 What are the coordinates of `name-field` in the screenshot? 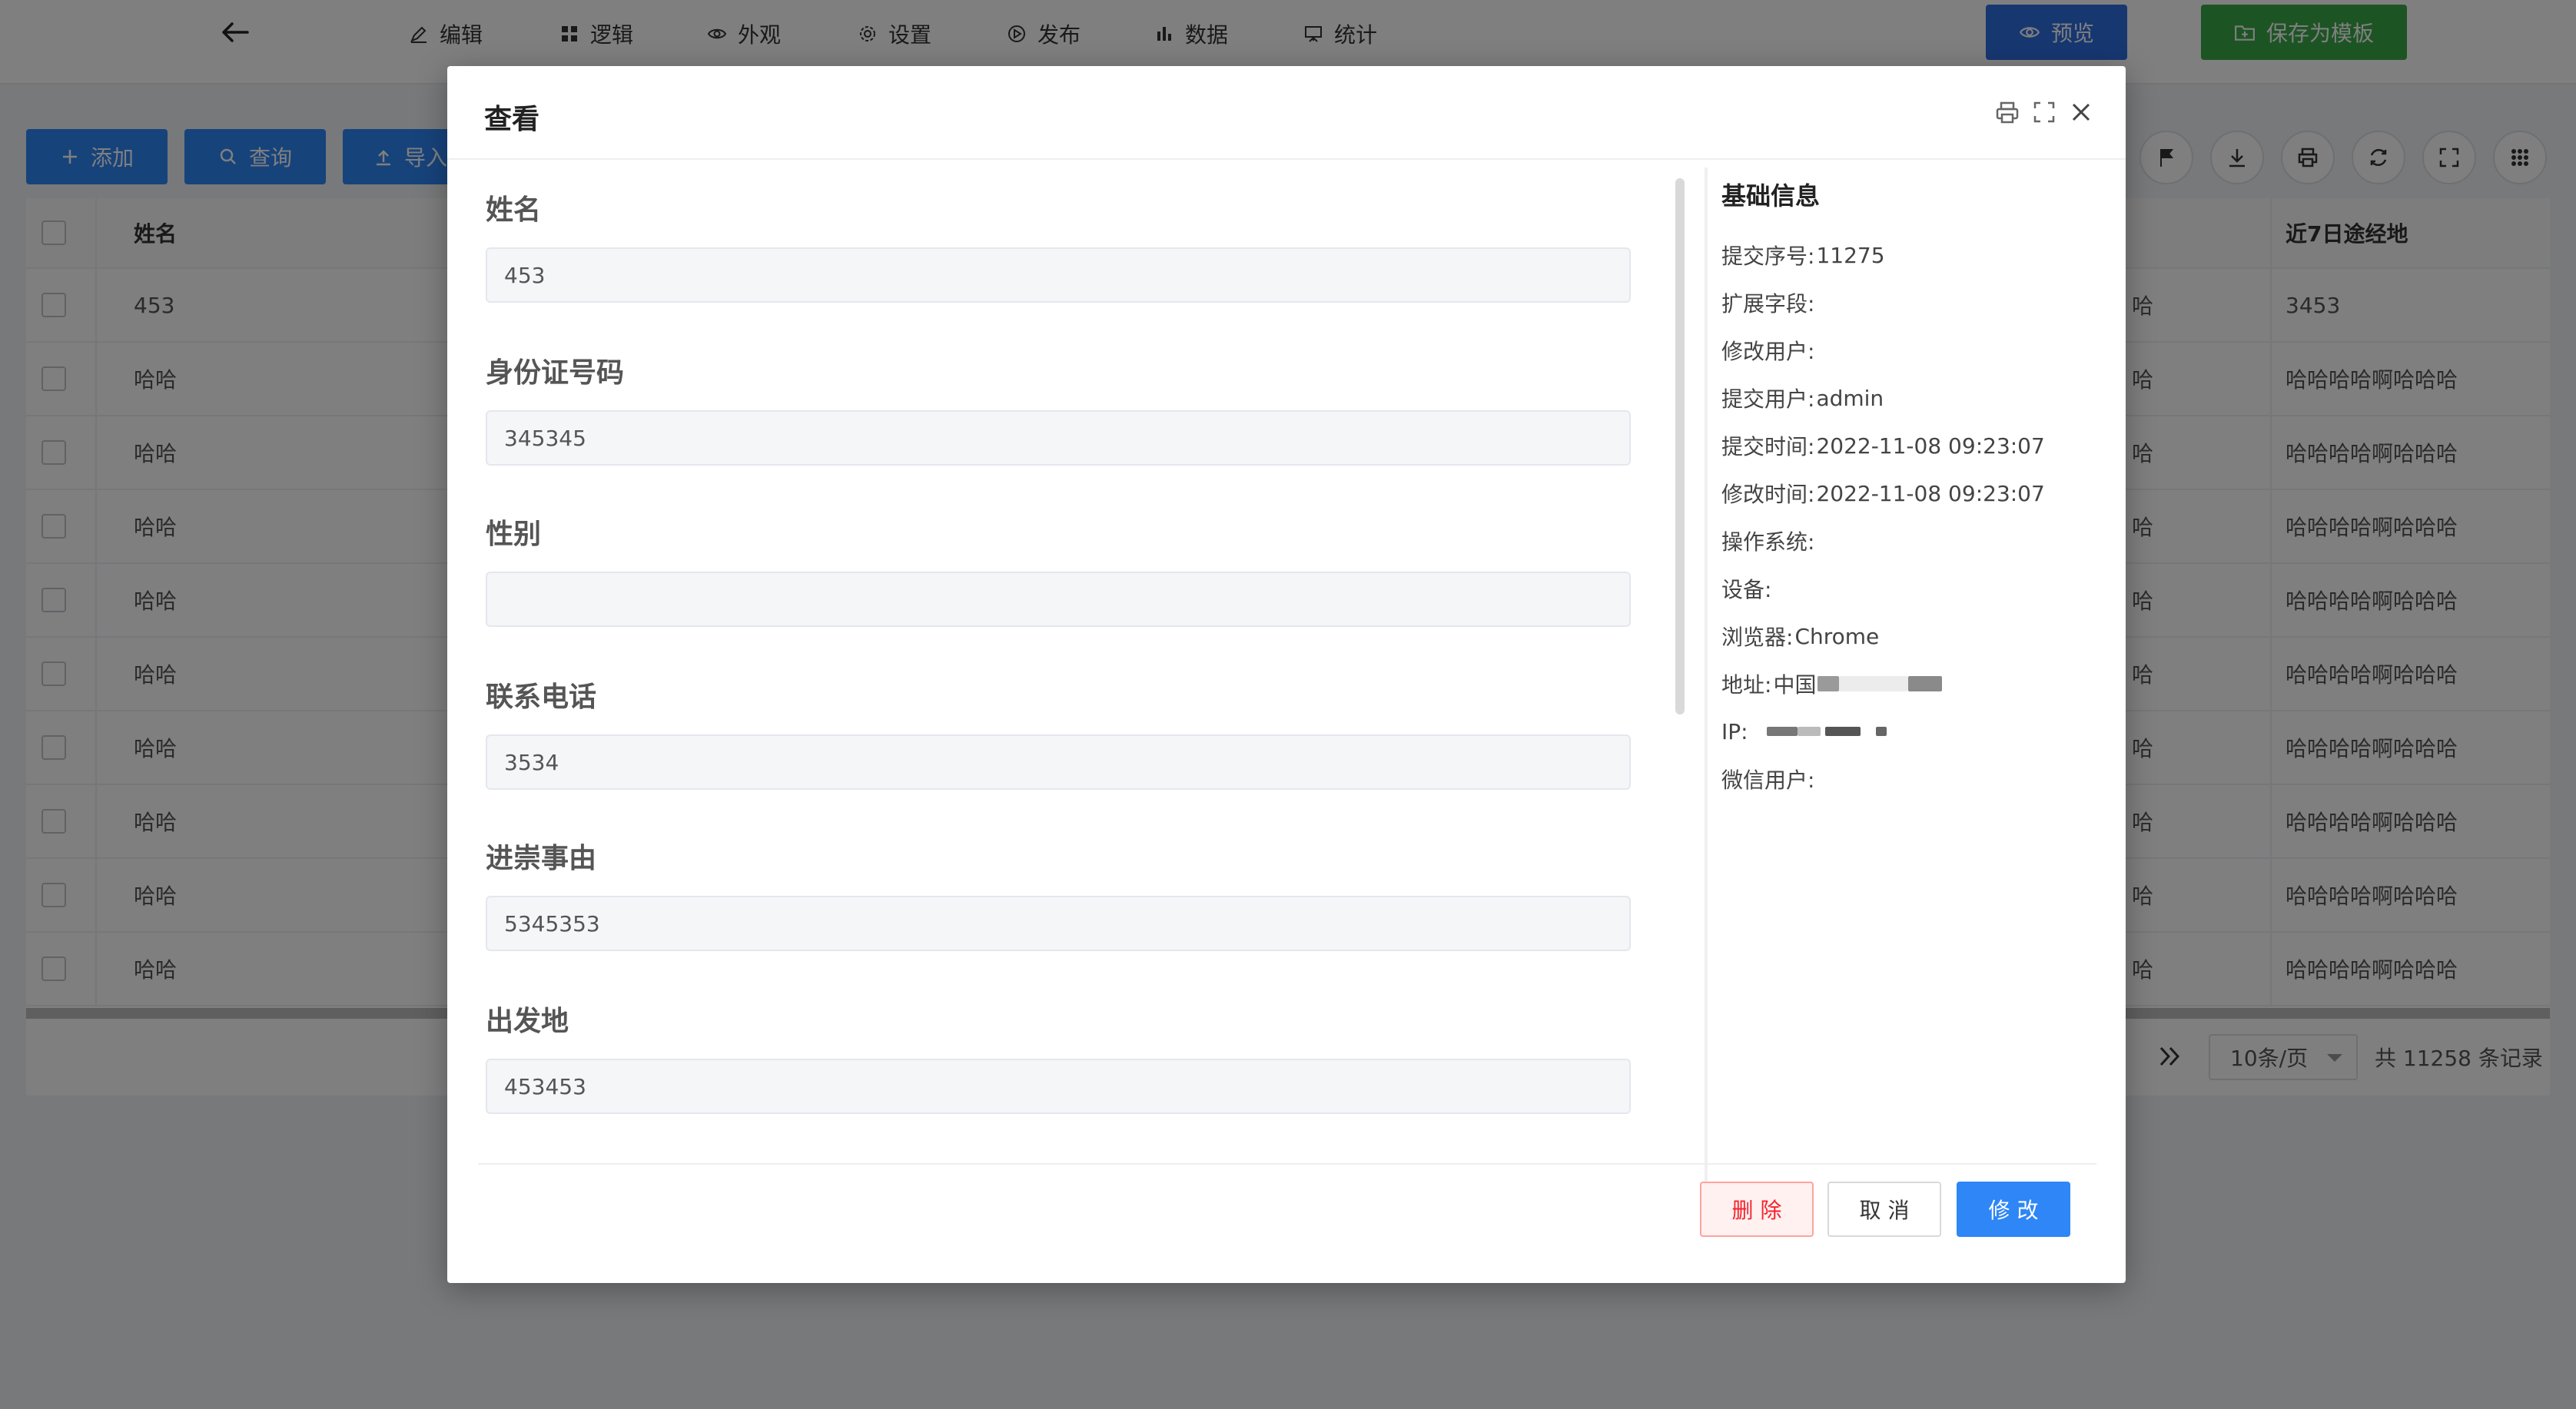 It's located at (1058, 275).